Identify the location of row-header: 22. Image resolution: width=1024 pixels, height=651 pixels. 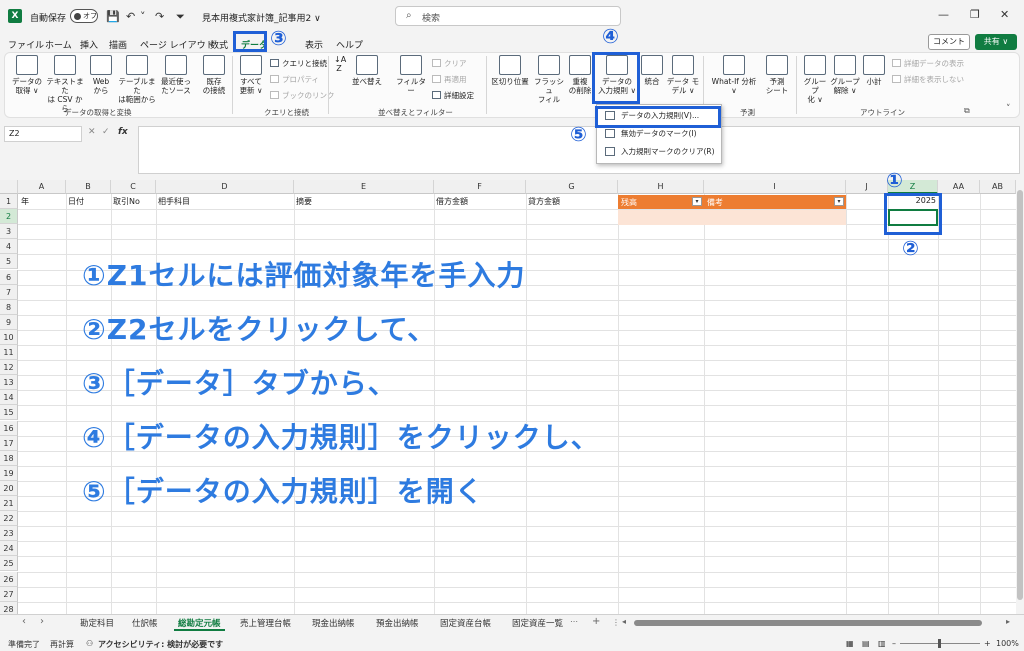
(9, 519).